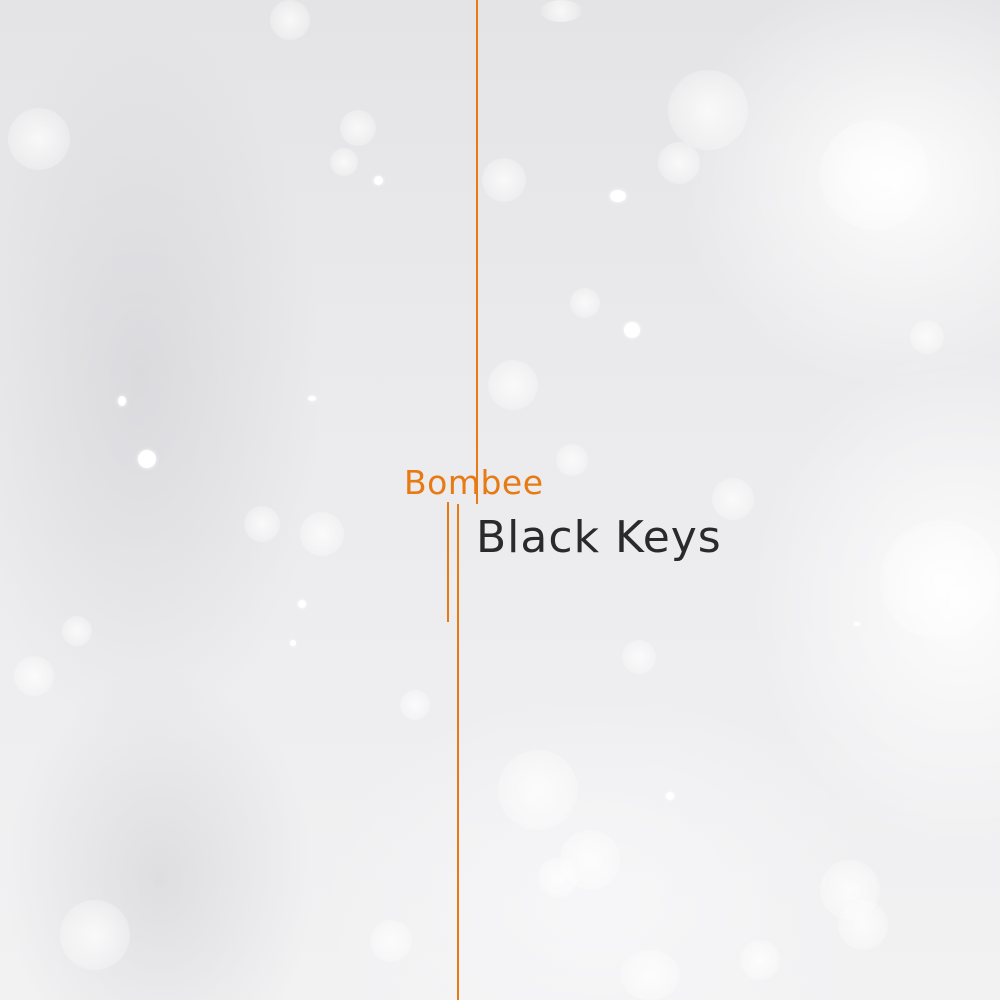 The width and height of the screenshot is (1000, 1000). What do you see at coordinates (599, 537) in the screenshot?
I see `album-title: Black Keys` at bounding box center [599, 537].